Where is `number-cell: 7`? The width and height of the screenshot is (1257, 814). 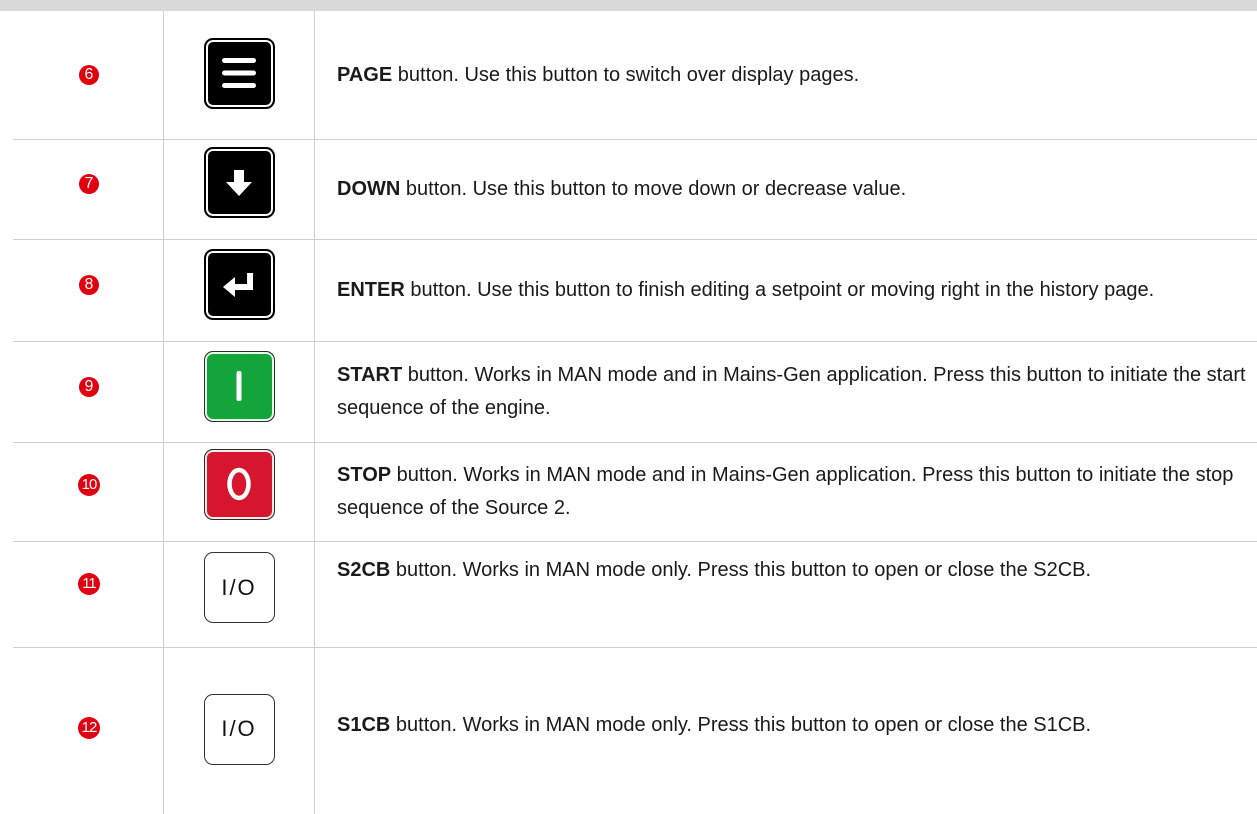 number-cell: 7 is located at coordinates (88, 189).